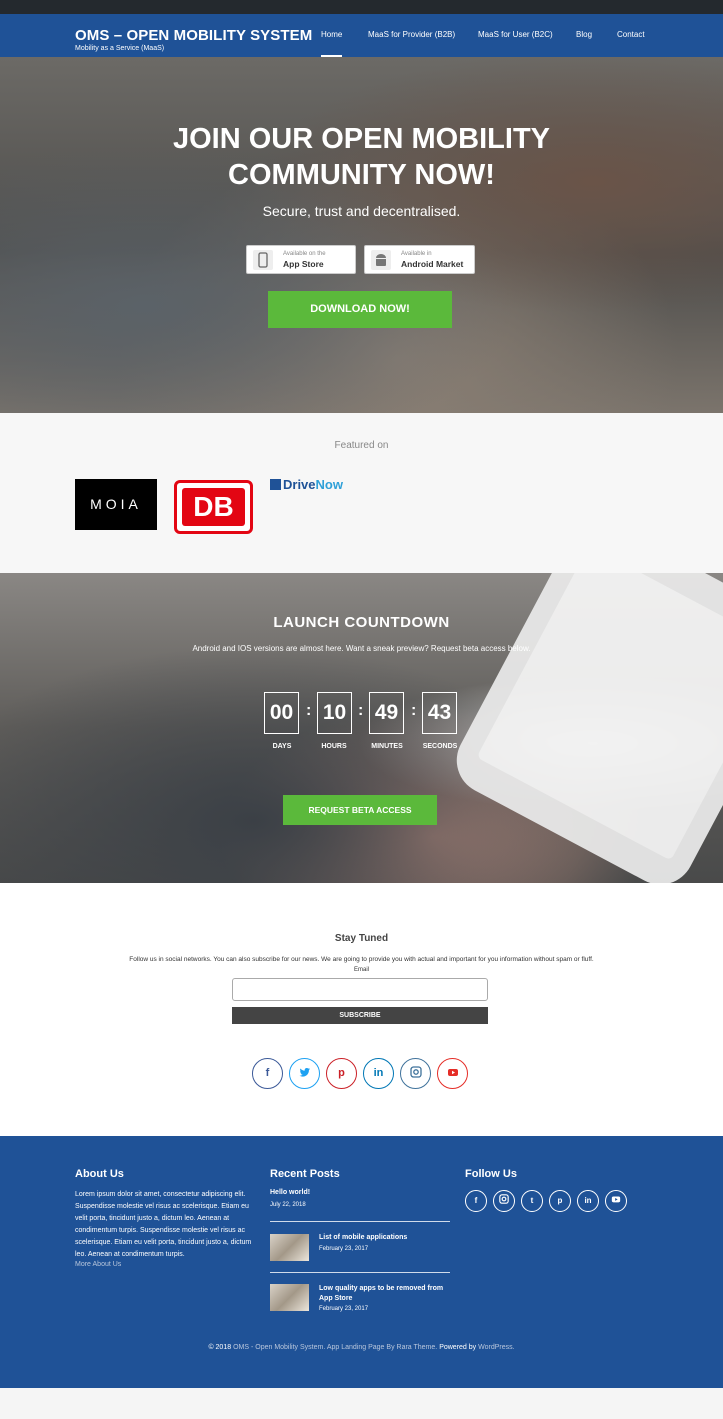 Image resolution: width=723 pixels, height=1419 pixels. What do you see at coordinates (275, 484) in the screenshot?
I see `drivenow-mark-icon` at bounding box center [275, 484].